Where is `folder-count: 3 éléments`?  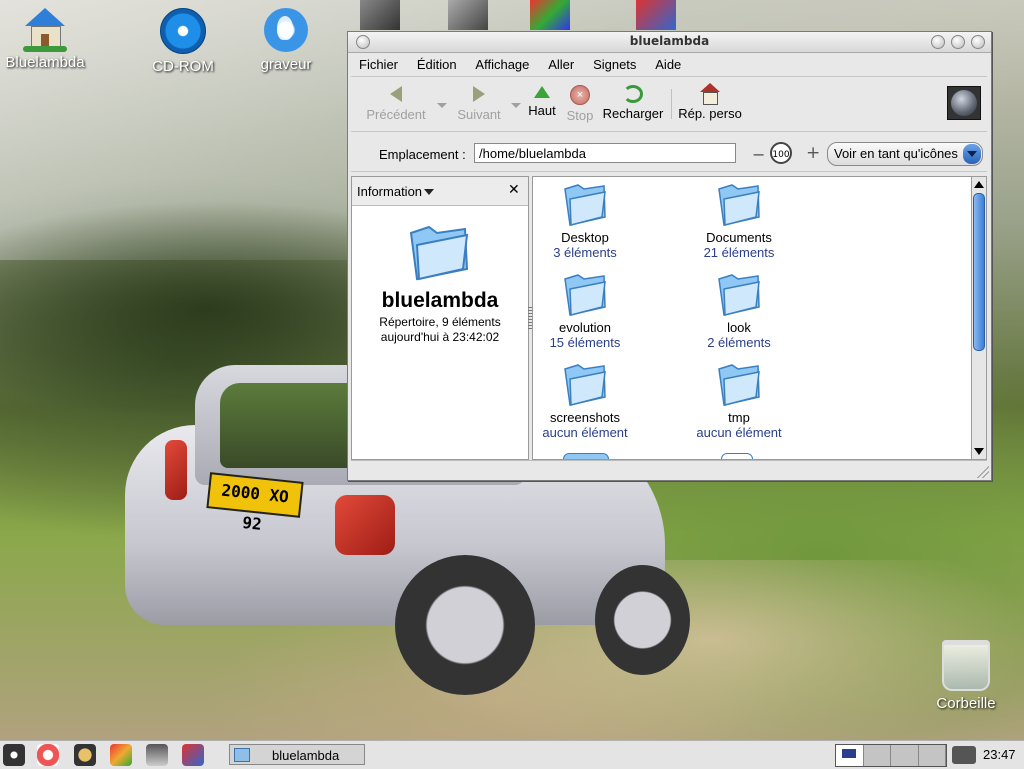 folder-count: 3 éléments is located at coordinates (585, 252).